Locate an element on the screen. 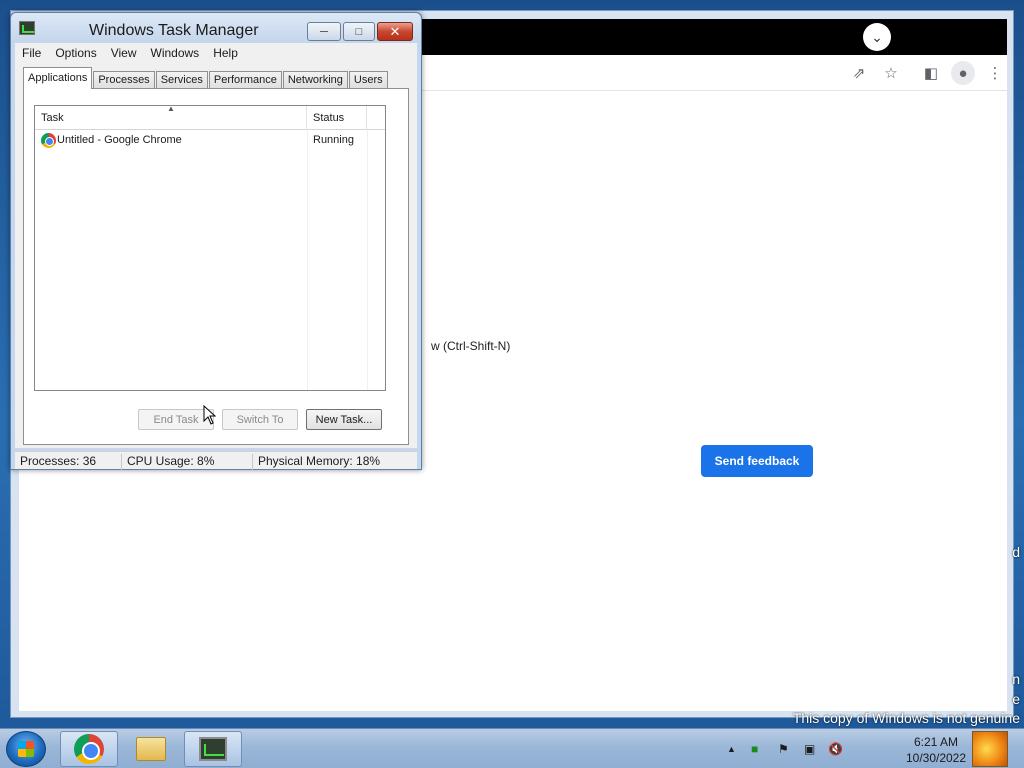 This screenshot has width=1024, height=768. tab-networking: Networking is located at coordinates (315, 80).